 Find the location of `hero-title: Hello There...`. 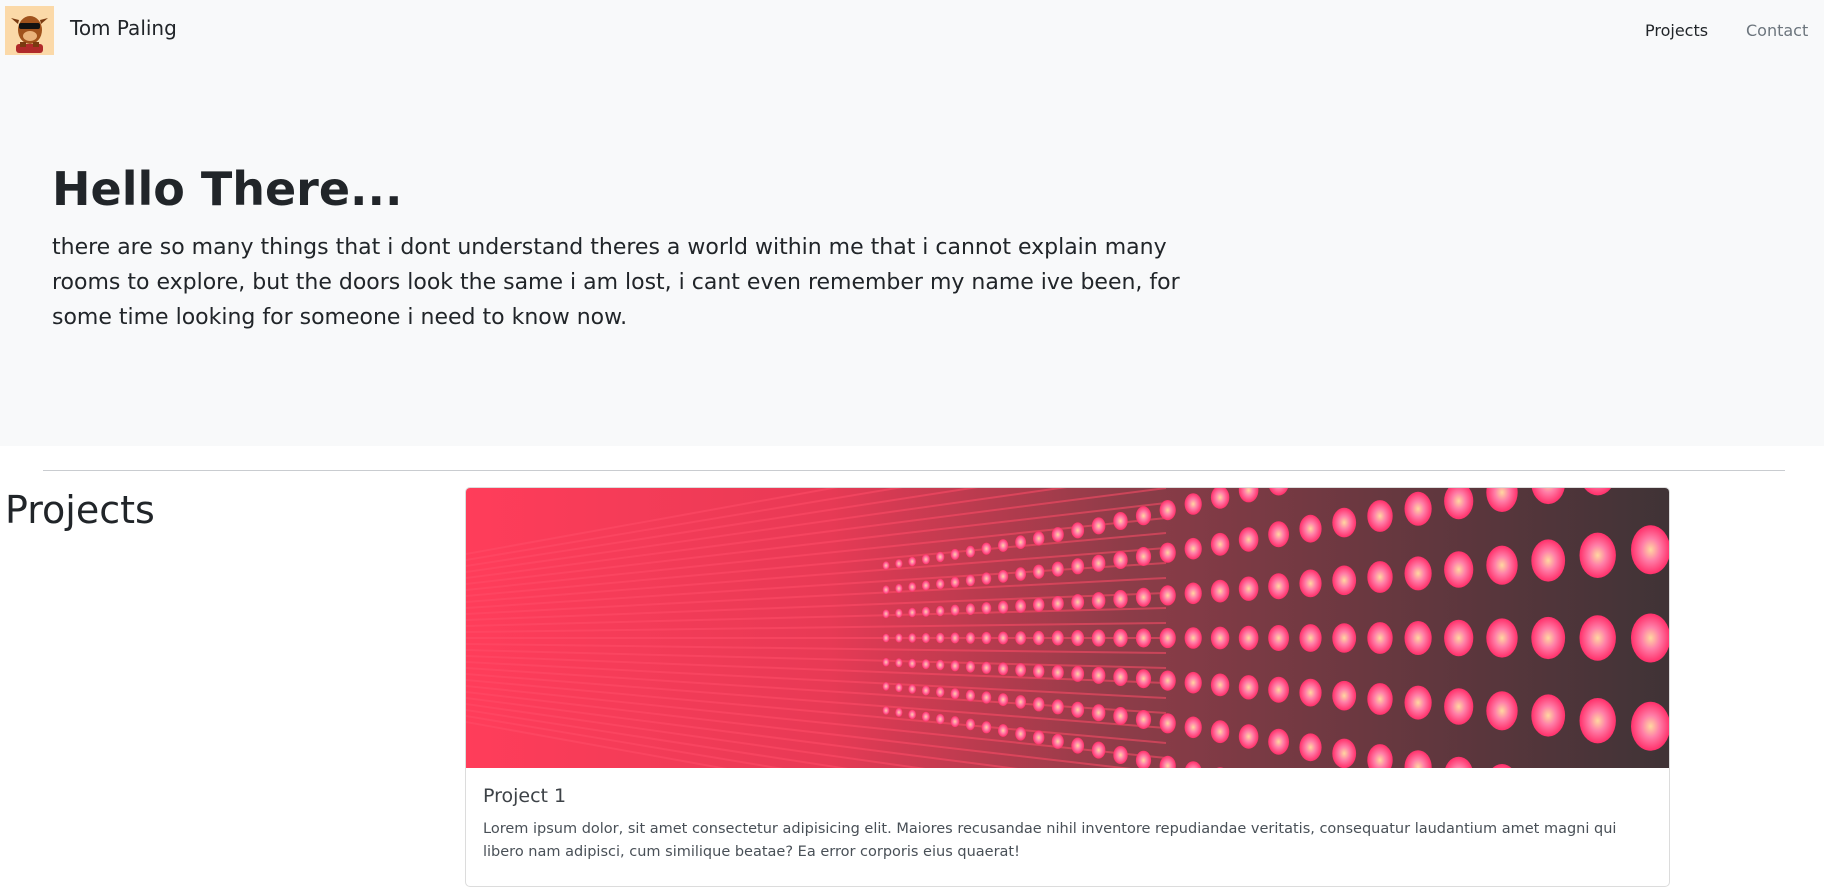

hero-title: Hello There... is located at coordinates (227, 189).